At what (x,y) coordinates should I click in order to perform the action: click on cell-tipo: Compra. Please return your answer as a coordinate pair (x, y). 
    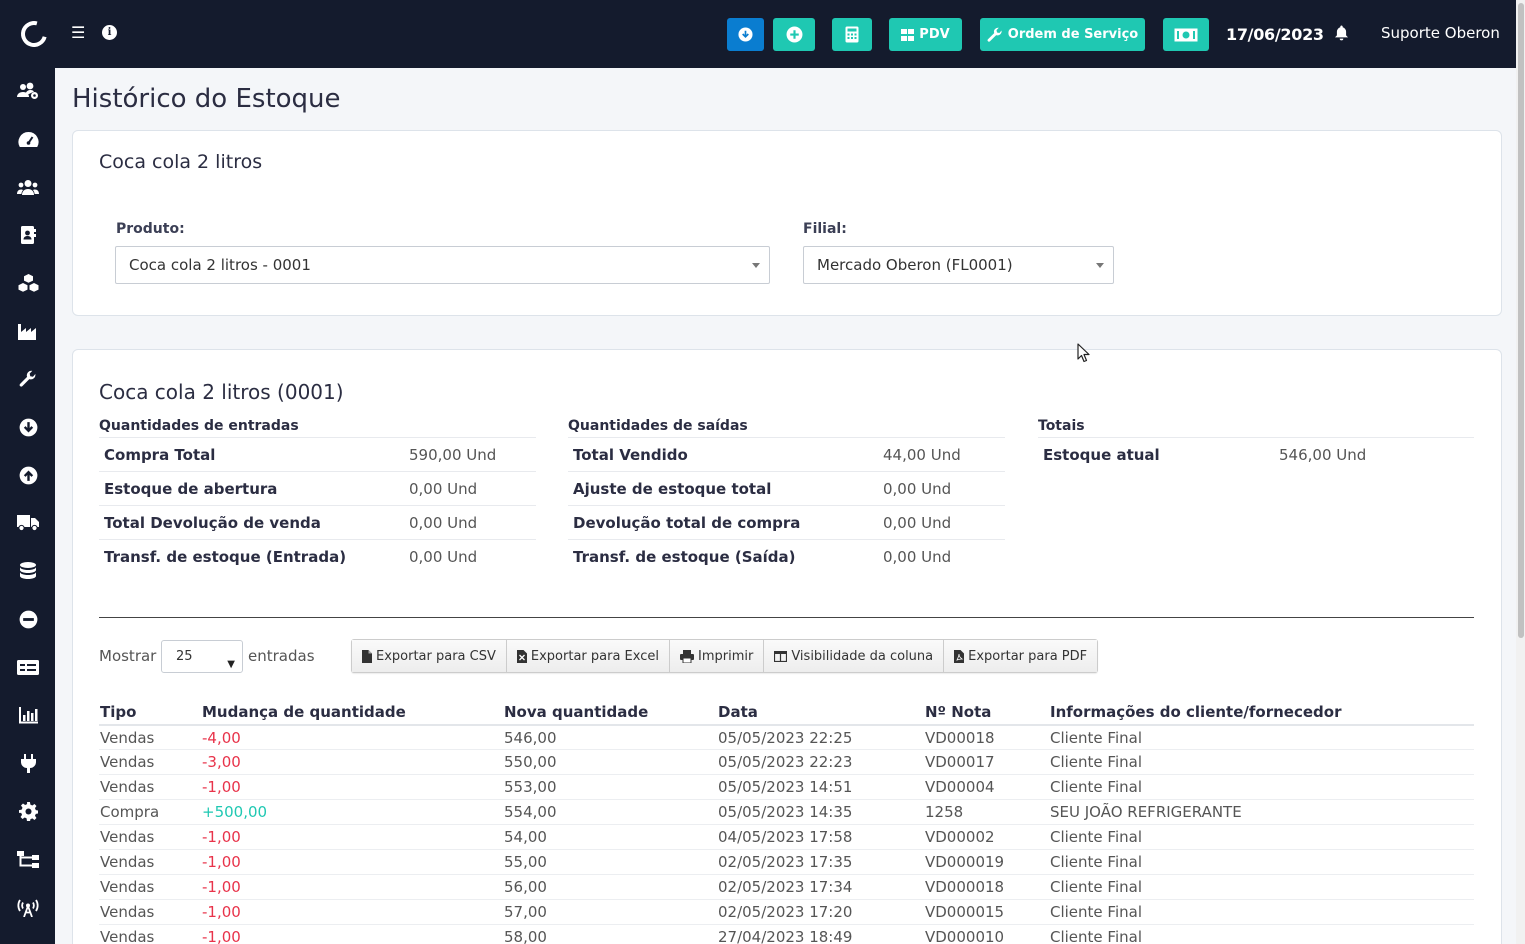
    Looking at the image, I should click on (150, 812).